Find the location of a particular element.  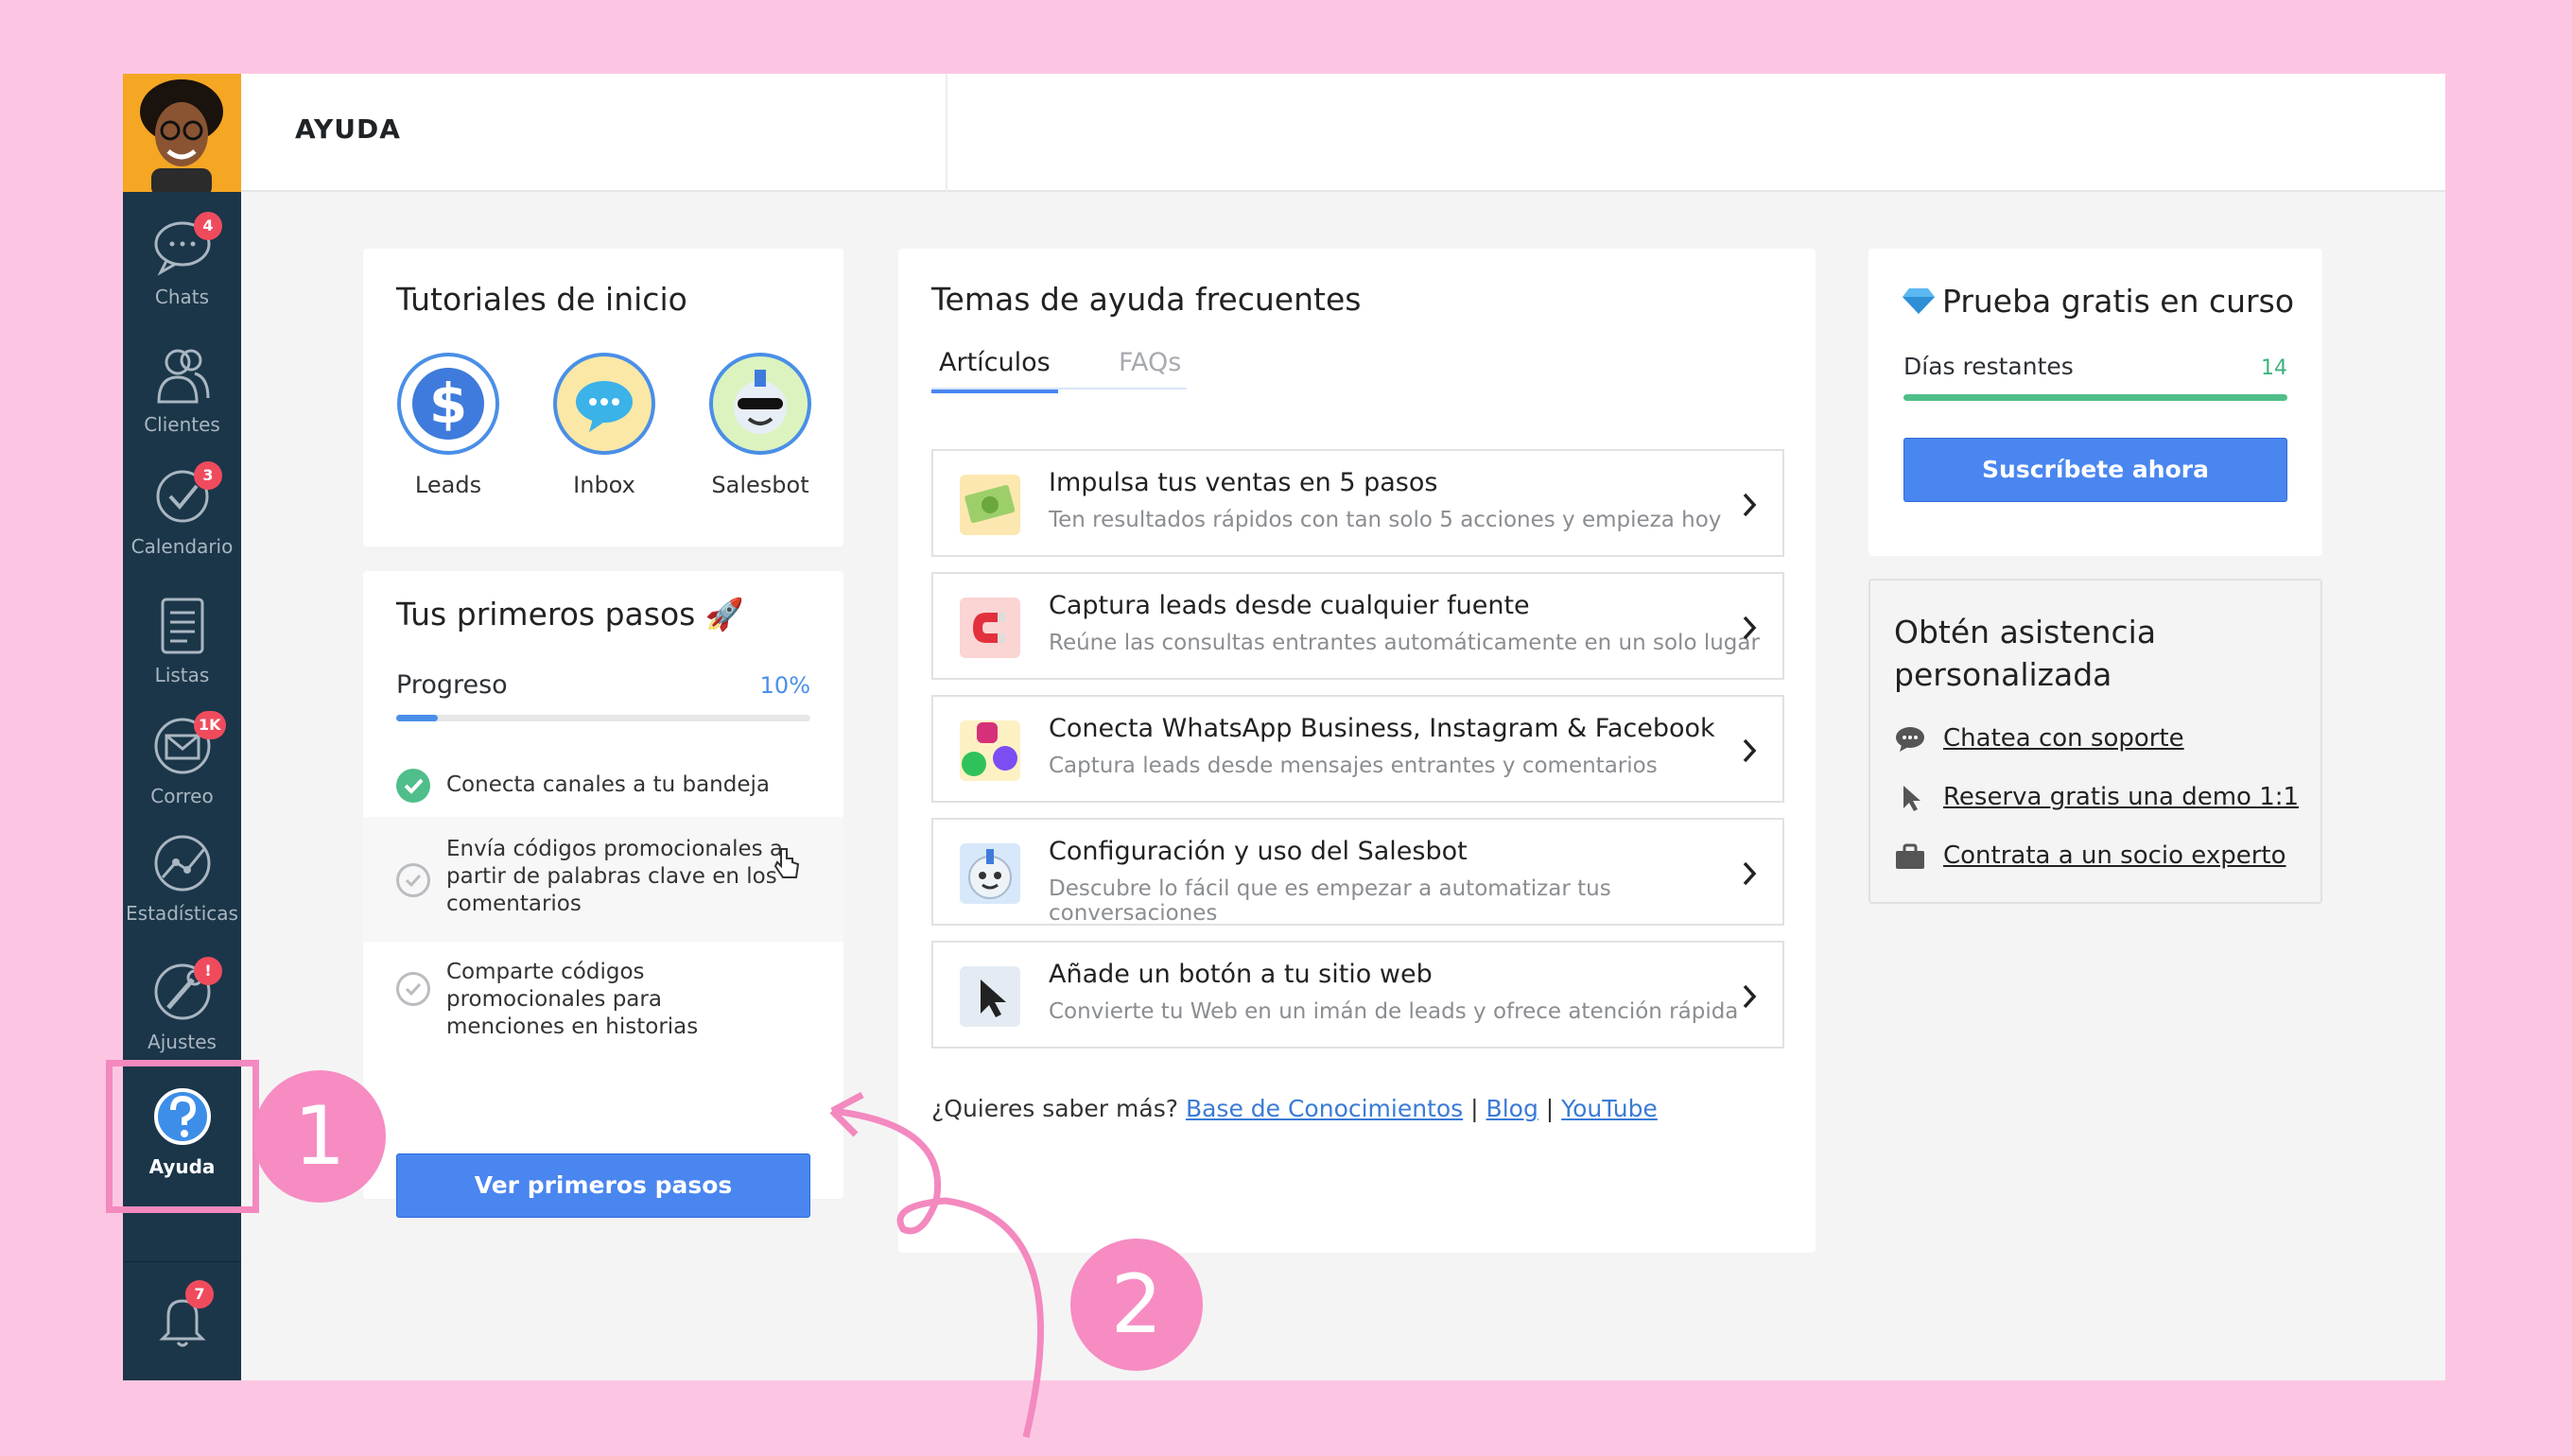

annotation-arrow is located at coordinates (936, 1264).